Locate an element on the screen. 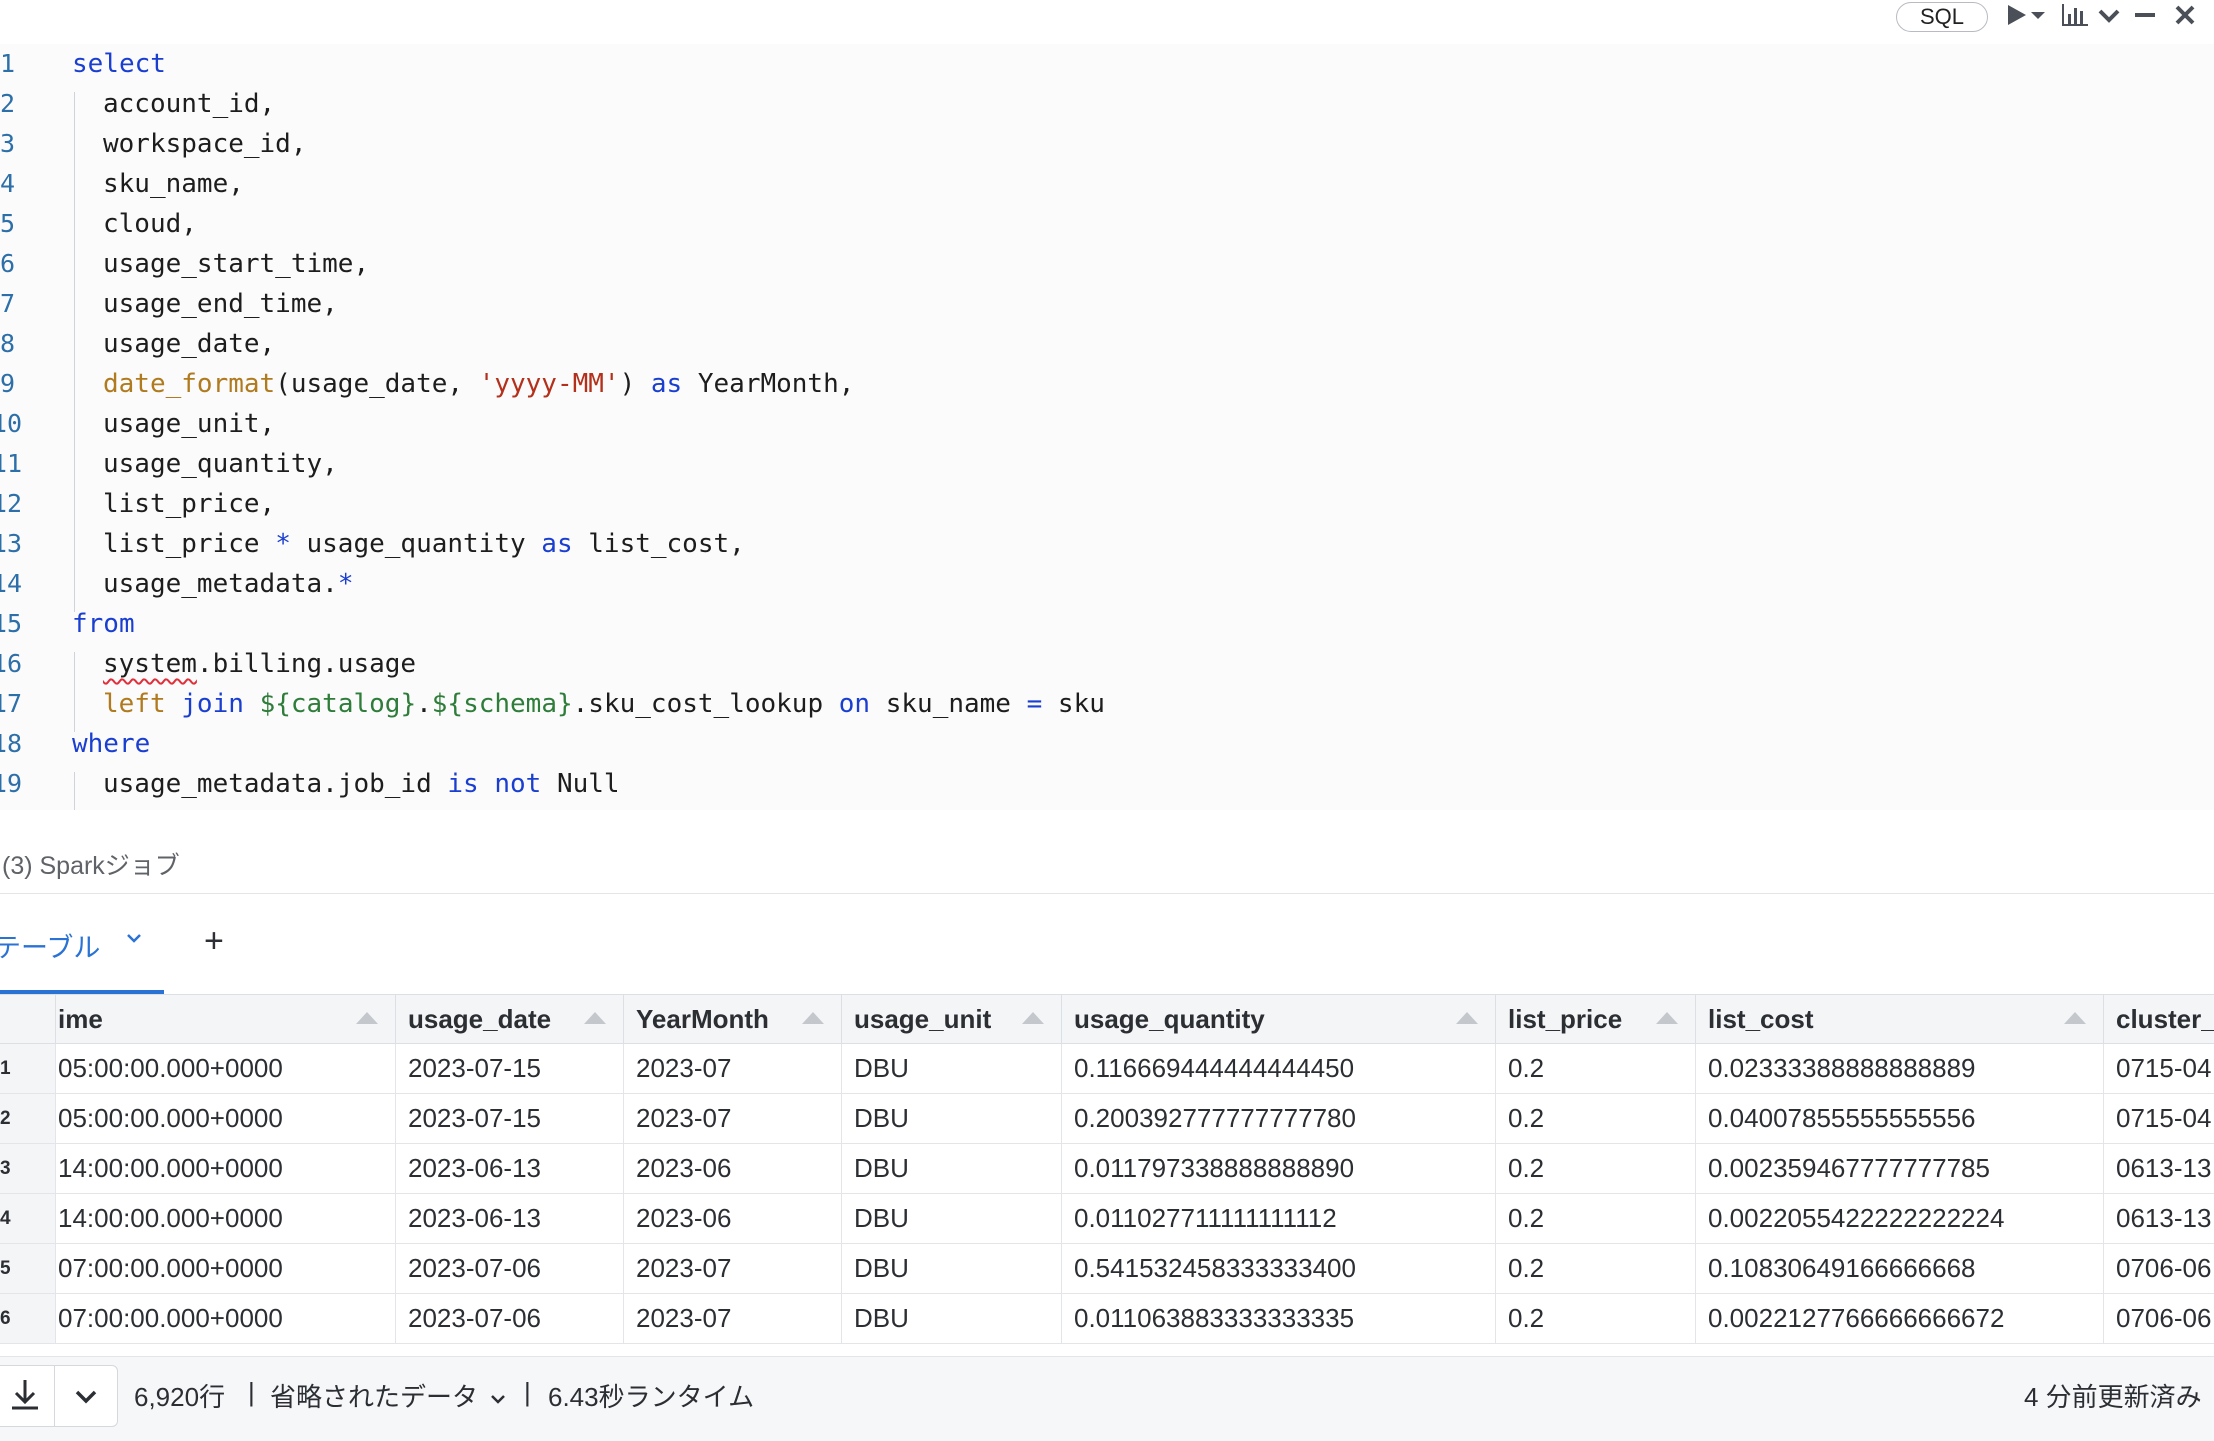 This screenshot has height=1441, width=2214. table-cell: 0.002359467777777785 is located at coordinates (1900, 1168).